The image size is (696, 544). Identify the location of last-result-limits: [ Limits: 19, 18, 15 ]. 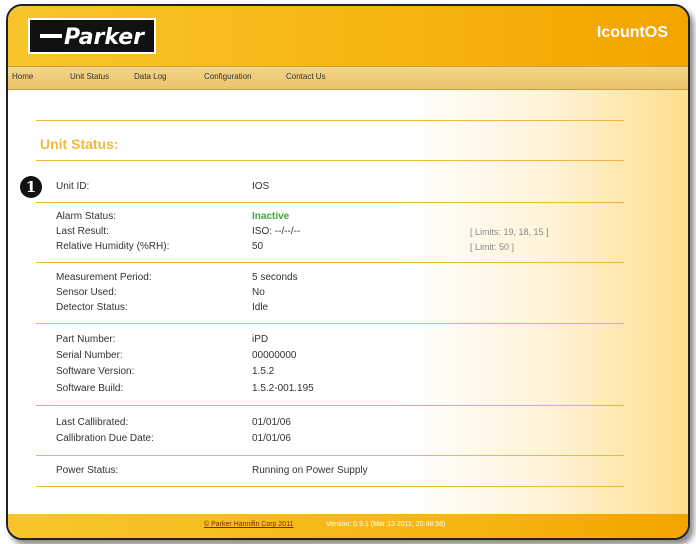
(509, 232).